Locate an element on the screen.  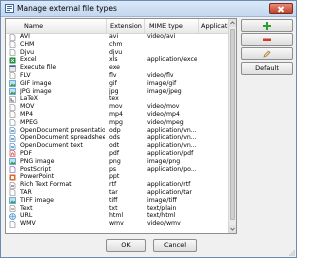
table-row: PowerPoint ppt is located at coordinates (118, 177).